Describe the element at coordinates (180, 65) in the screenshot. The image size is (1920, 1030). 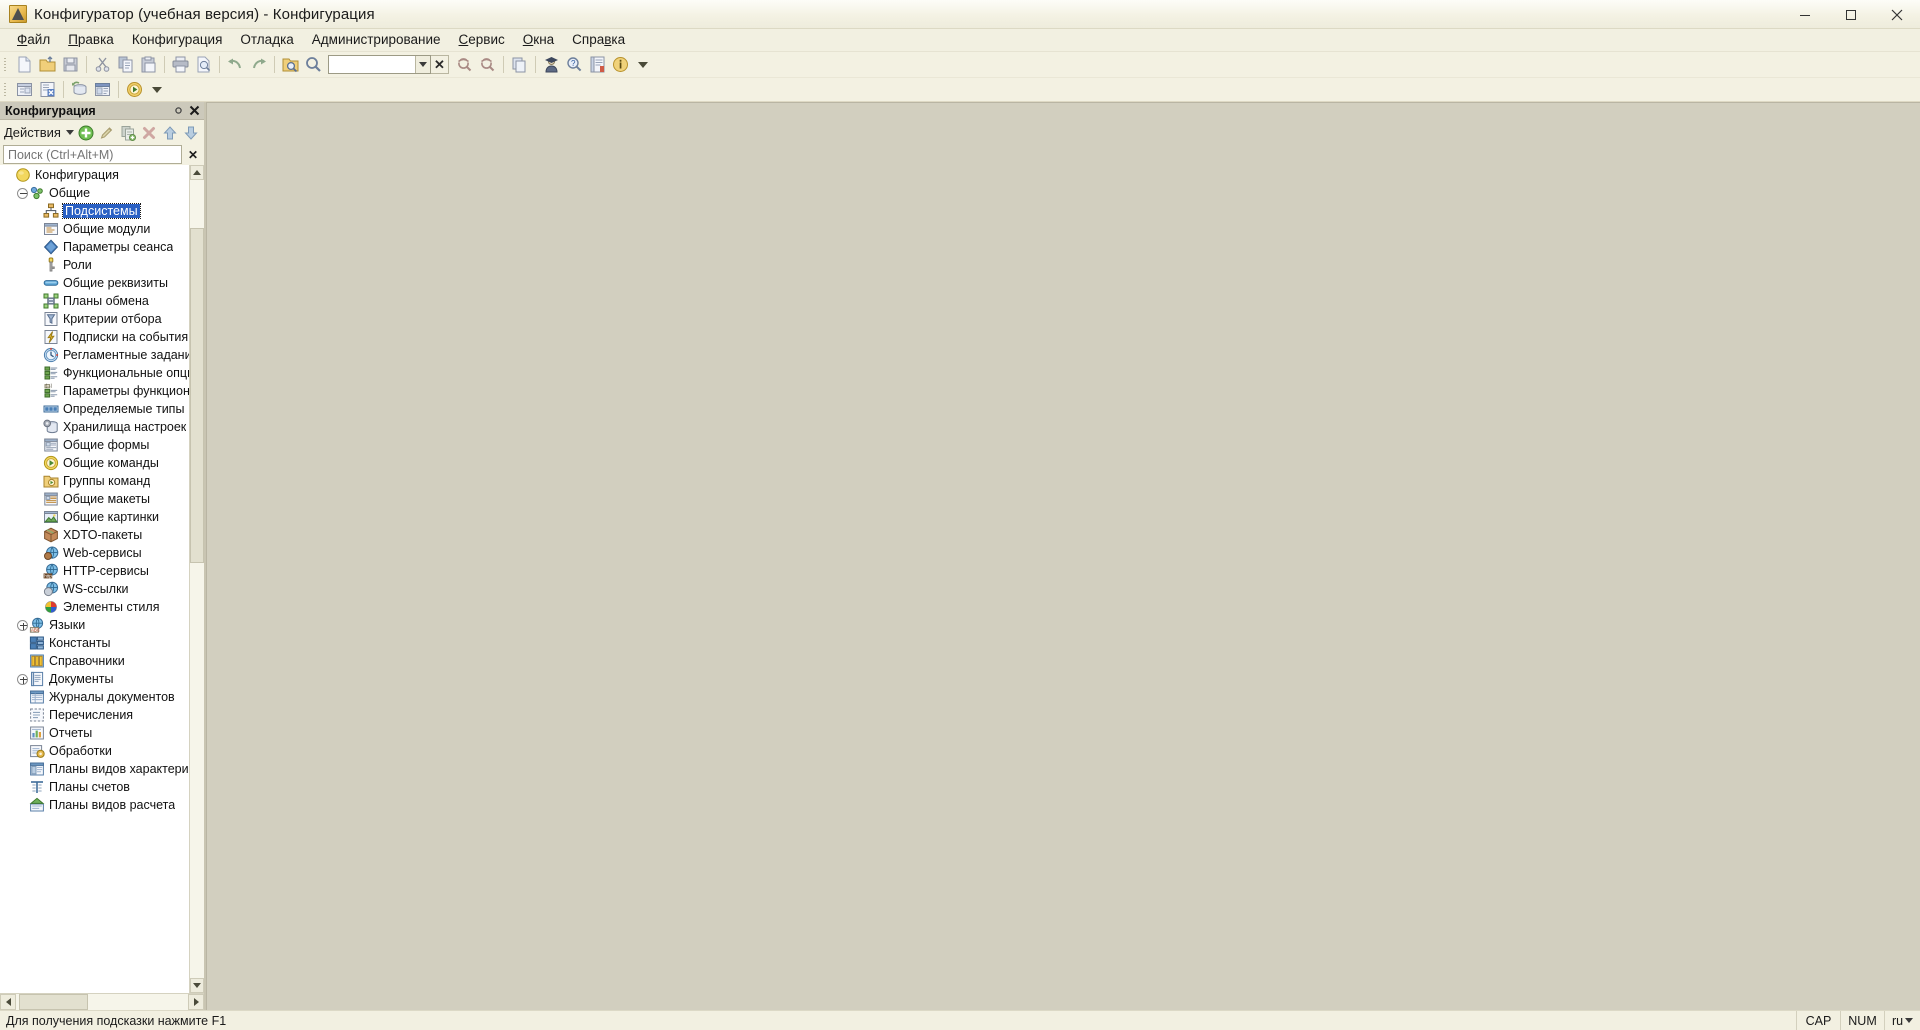
I see `print-icon` at that location.